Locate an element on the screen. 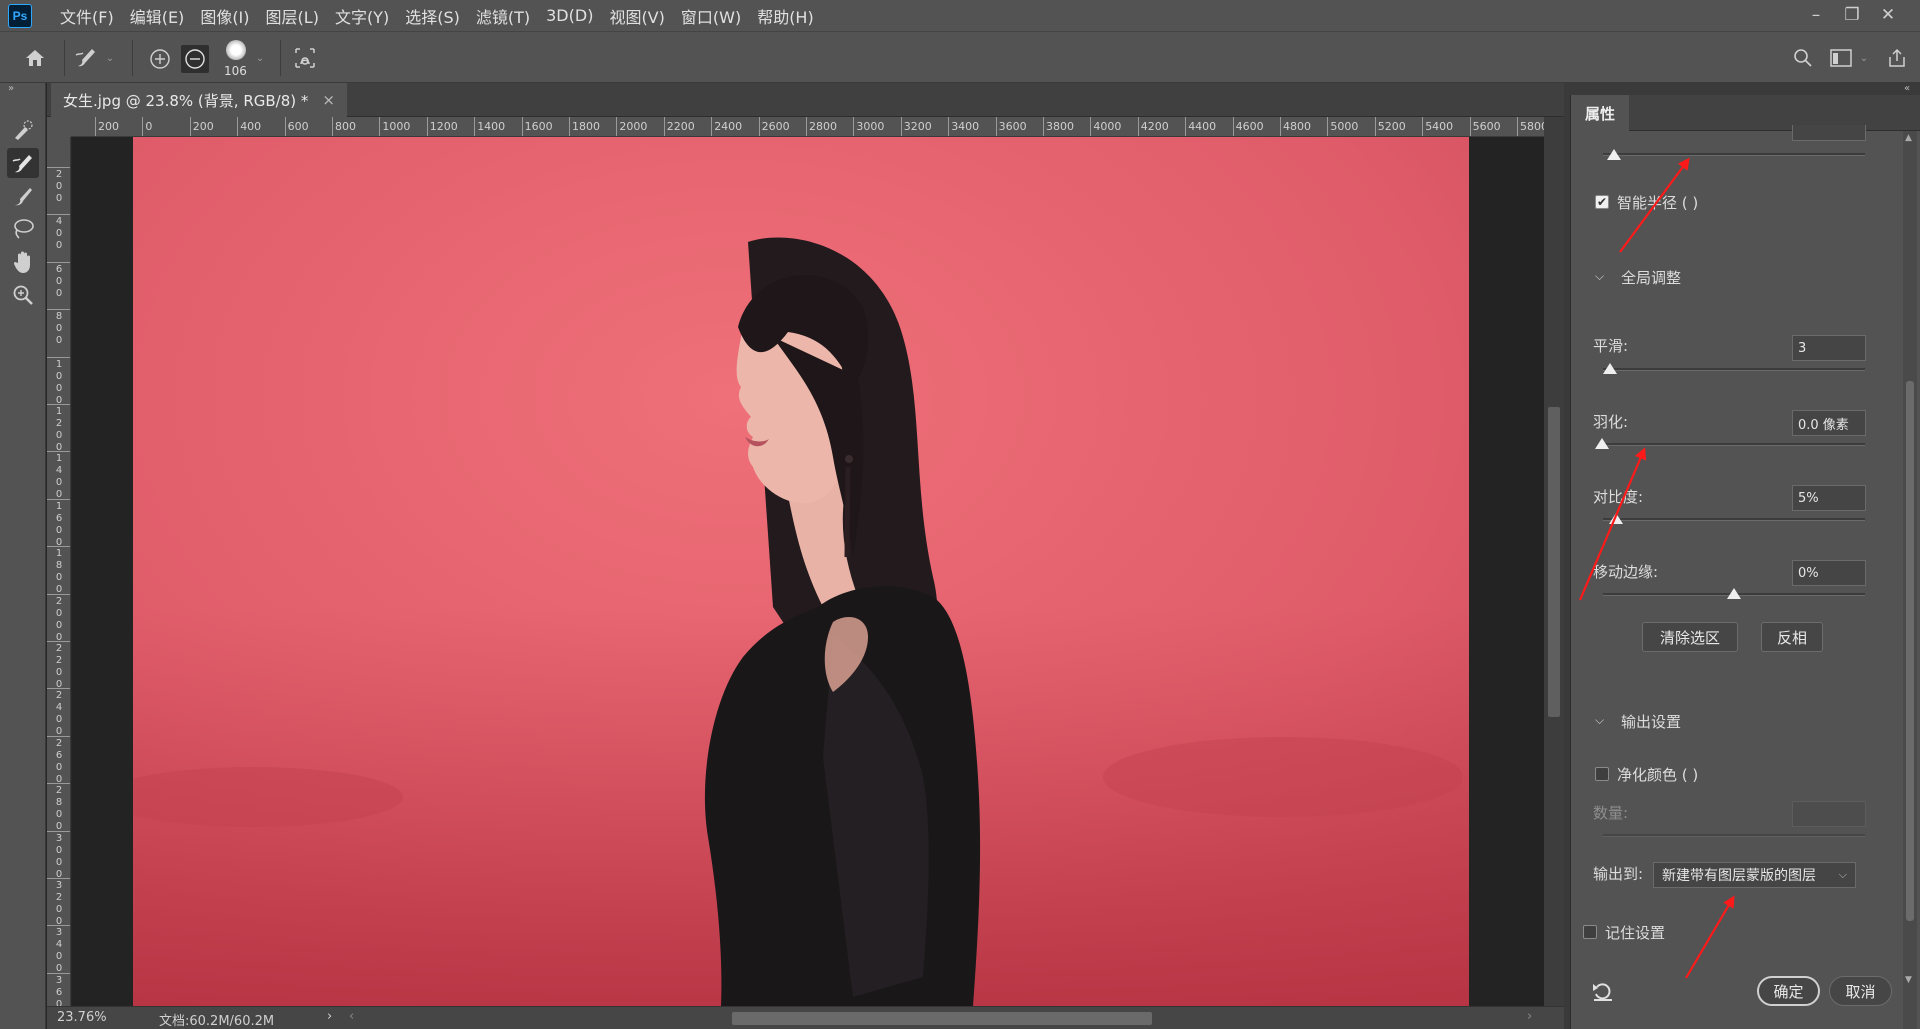 This screenshot has height=1029, width=1920. cancel-button: 取消 is located at coordinates (1860, 991).